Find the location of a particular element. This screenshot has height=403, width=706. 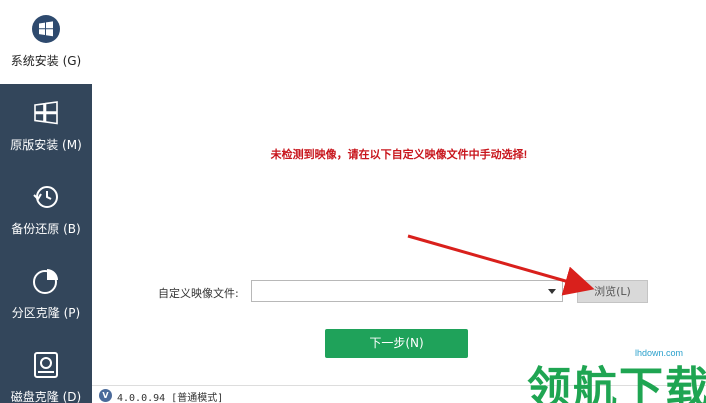

sidebar-item-partition-clone: 分区克隆 (P) is located at coordinates (46, 294).